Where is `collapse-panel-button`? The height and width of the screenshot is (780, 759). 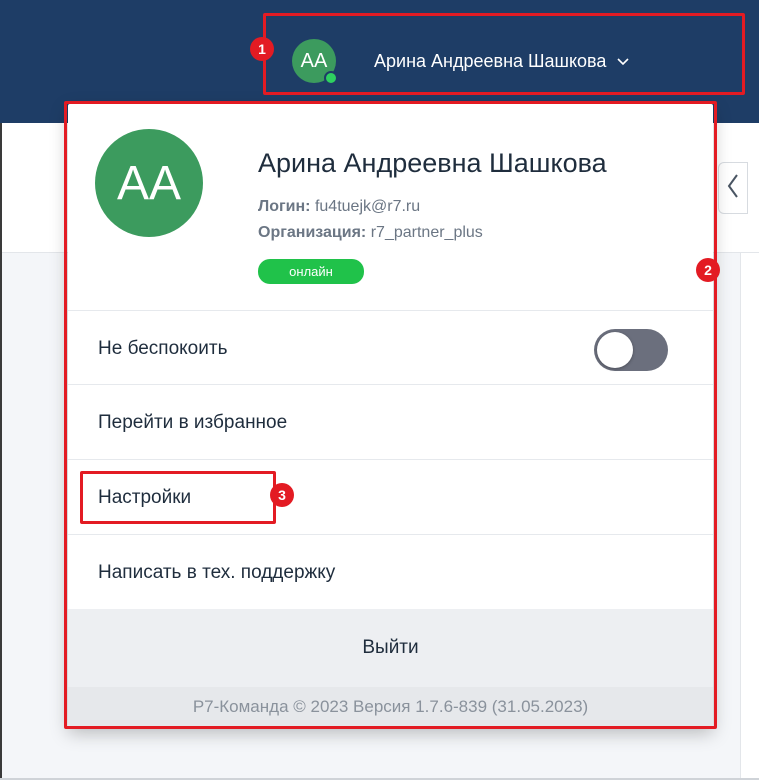 collapse-panel-button is located at coordinates (733, 188).